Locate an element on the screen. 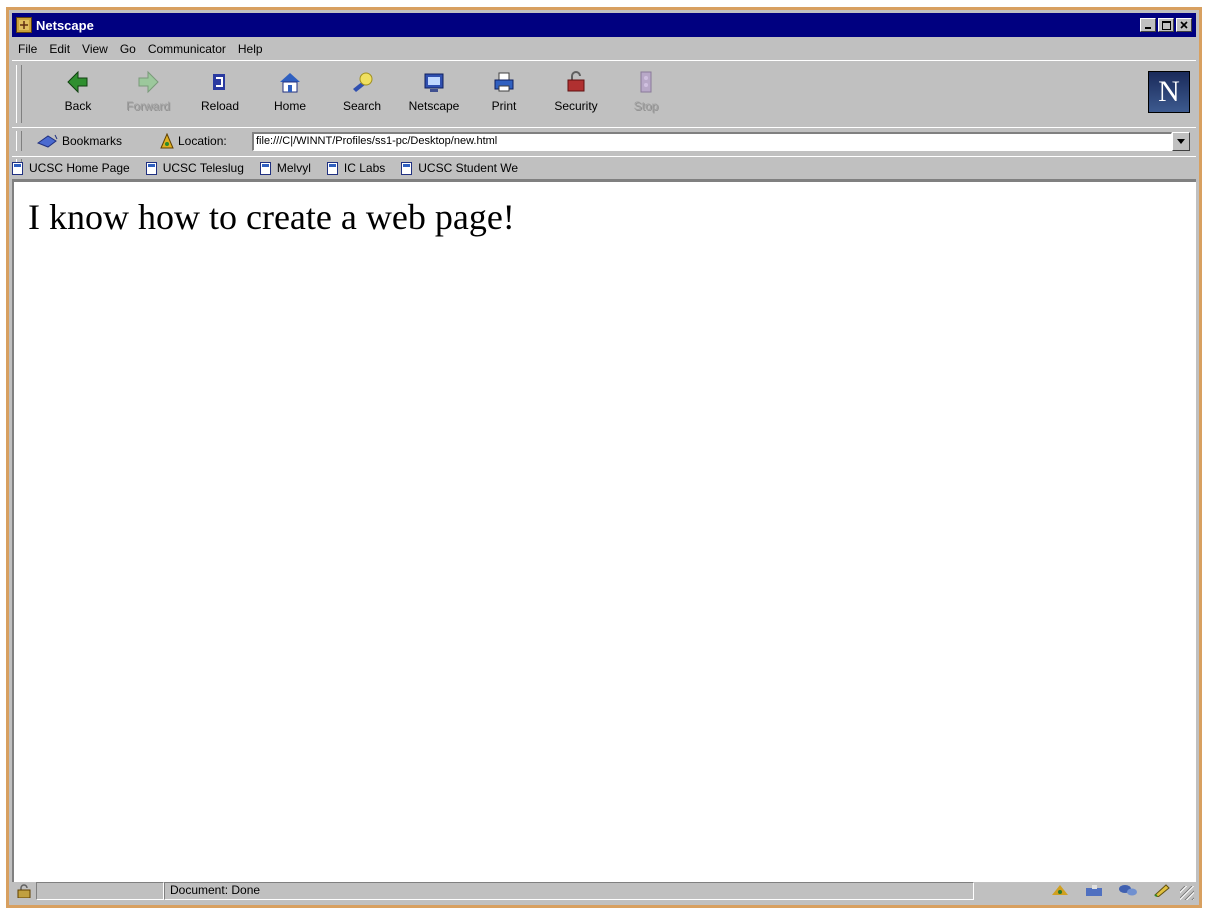  bookmarks-button: Bookmarks is located at coordinates (79, 141).